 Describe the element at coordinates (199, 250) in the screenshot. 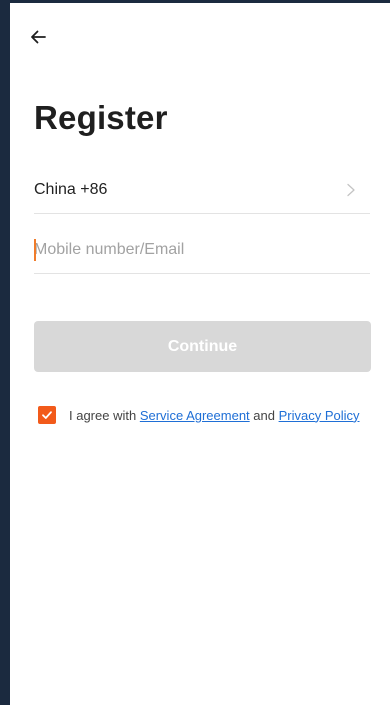

I see `mobile-email-input` at that location.